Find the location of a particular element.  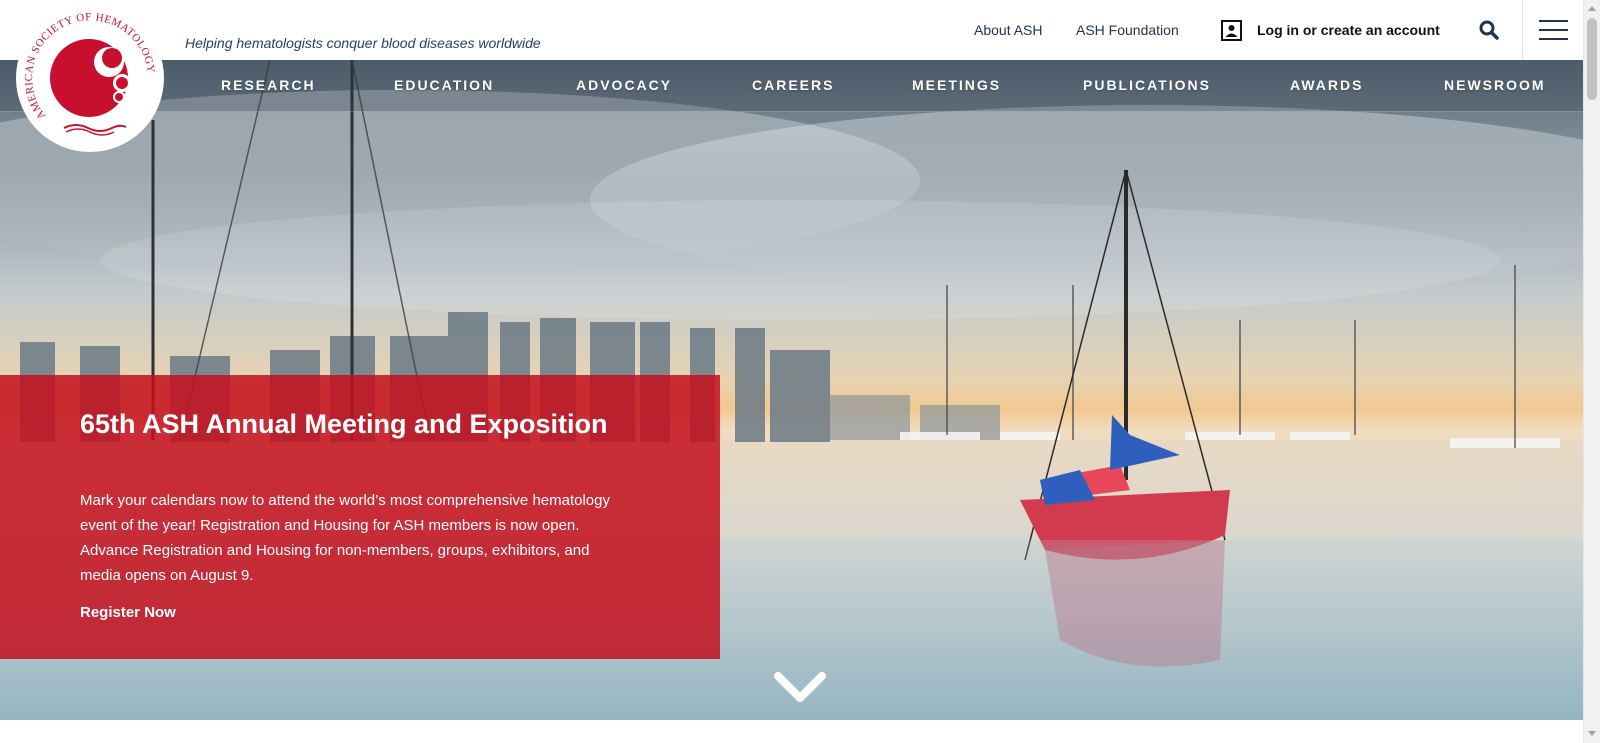

hamburger-menu-button is located at coordinates (1552, 30).